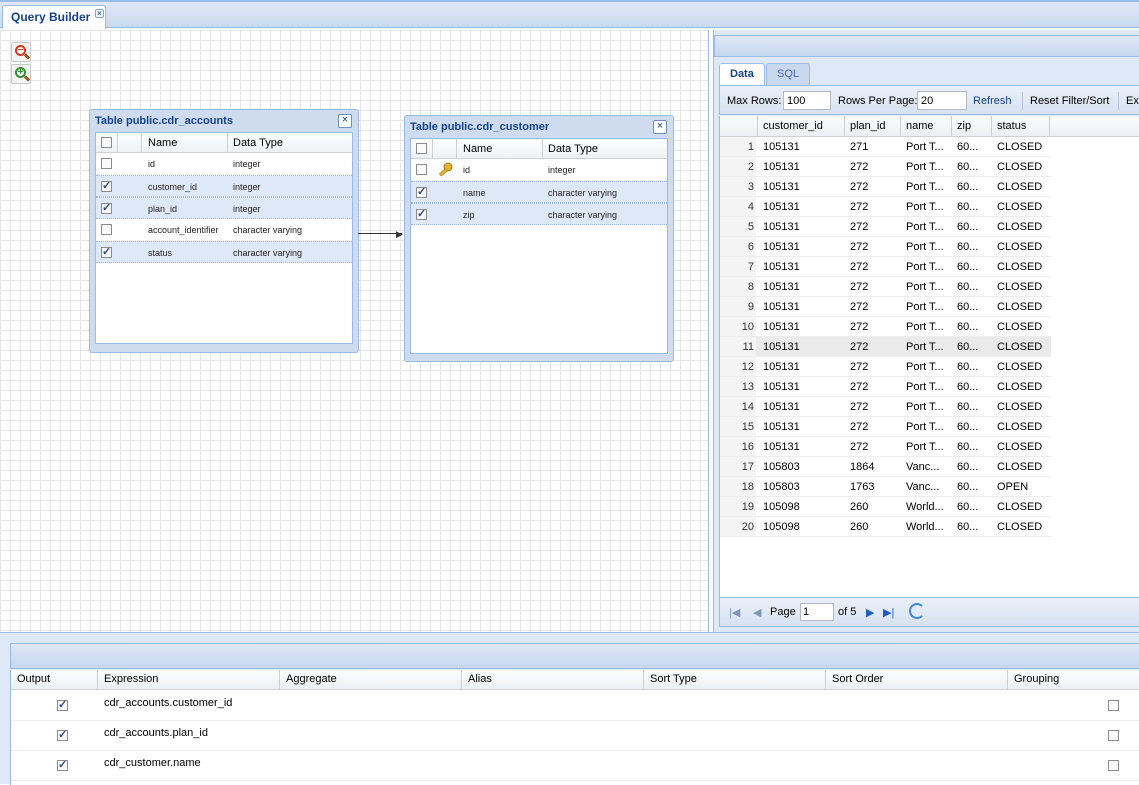  I want to click on col-header: Output, so click(54, 680).